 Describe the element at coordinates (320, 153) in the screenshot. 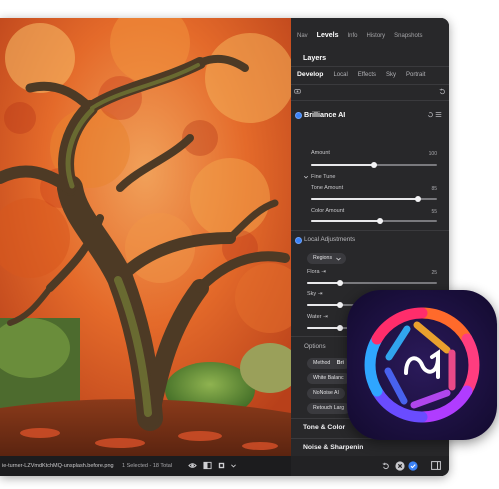

I see `amount-label: Amount` at that location.